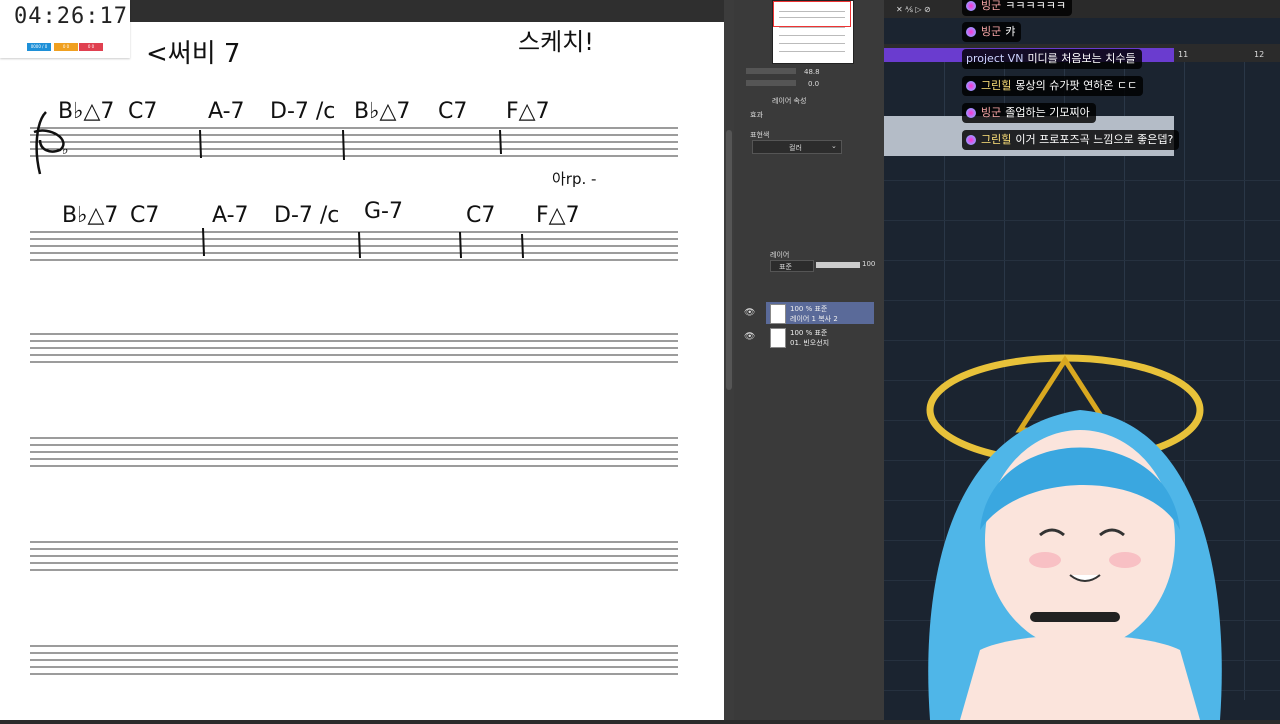 This screenshot has height=724, width=1280. I want to click on zoom-slider, so click(771, 71).